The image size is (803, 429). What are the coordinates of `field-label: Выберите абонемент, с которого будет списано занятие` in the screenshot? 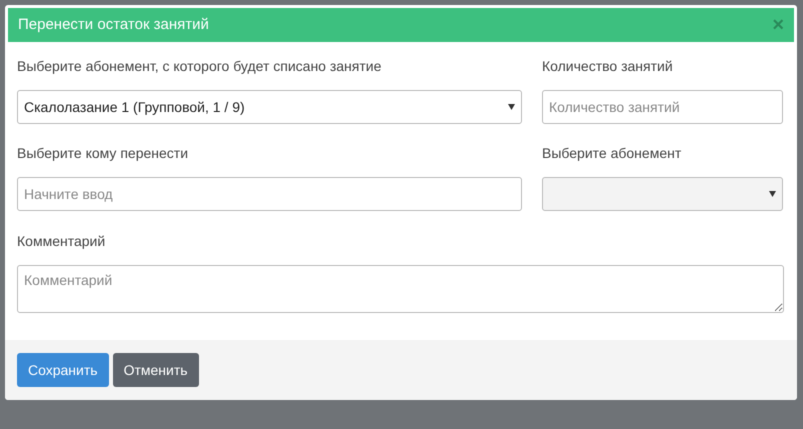 It's located at (199, 66).